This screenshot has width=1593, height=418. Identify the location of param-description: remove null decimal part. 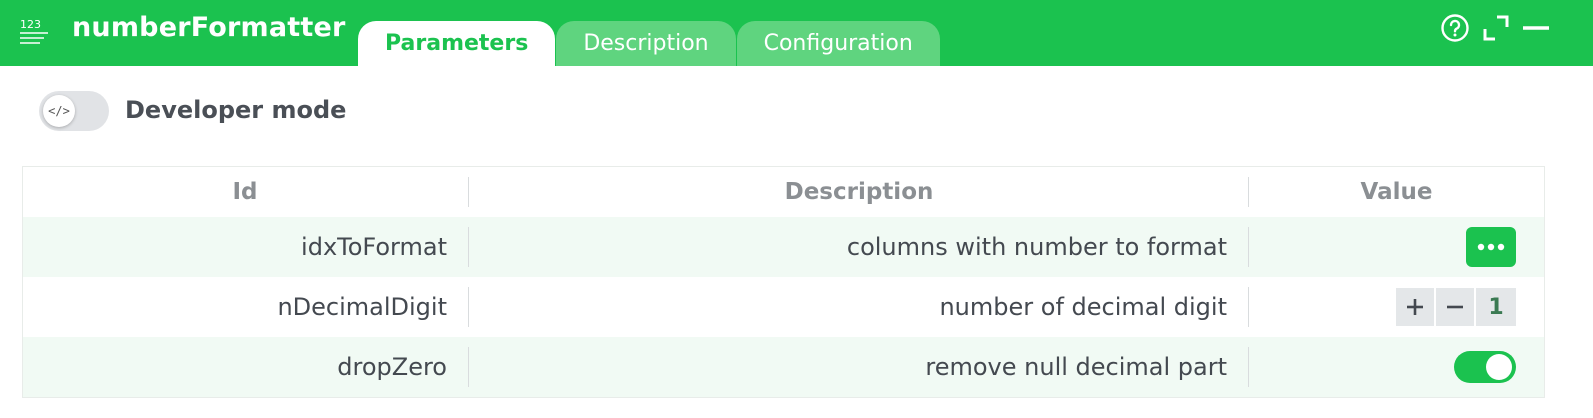
(1076, 367).